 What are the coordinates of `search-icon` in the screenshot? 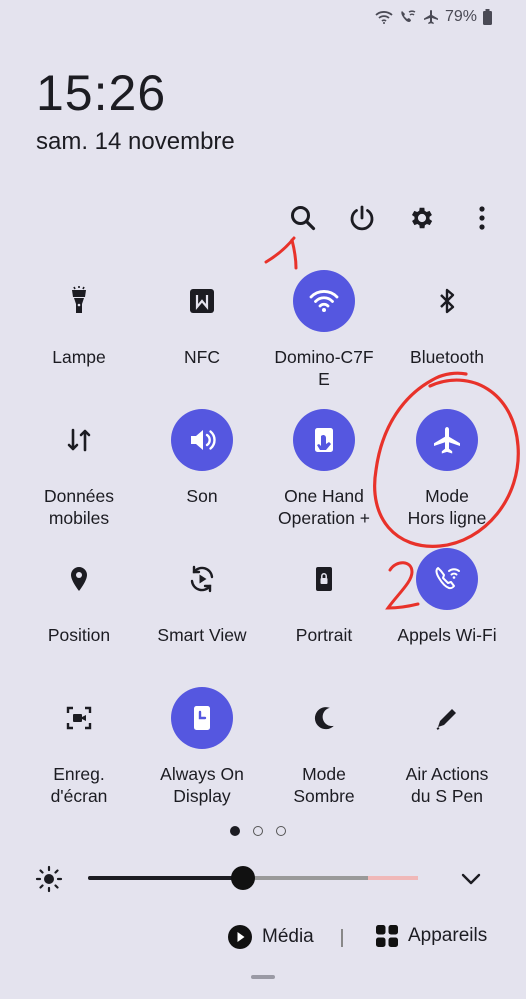 It's located at (303, 218).